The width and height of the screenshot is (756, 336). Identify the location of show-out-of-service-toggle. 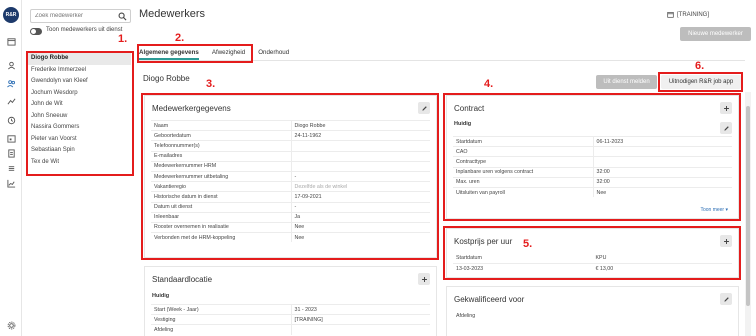
(36, 31).